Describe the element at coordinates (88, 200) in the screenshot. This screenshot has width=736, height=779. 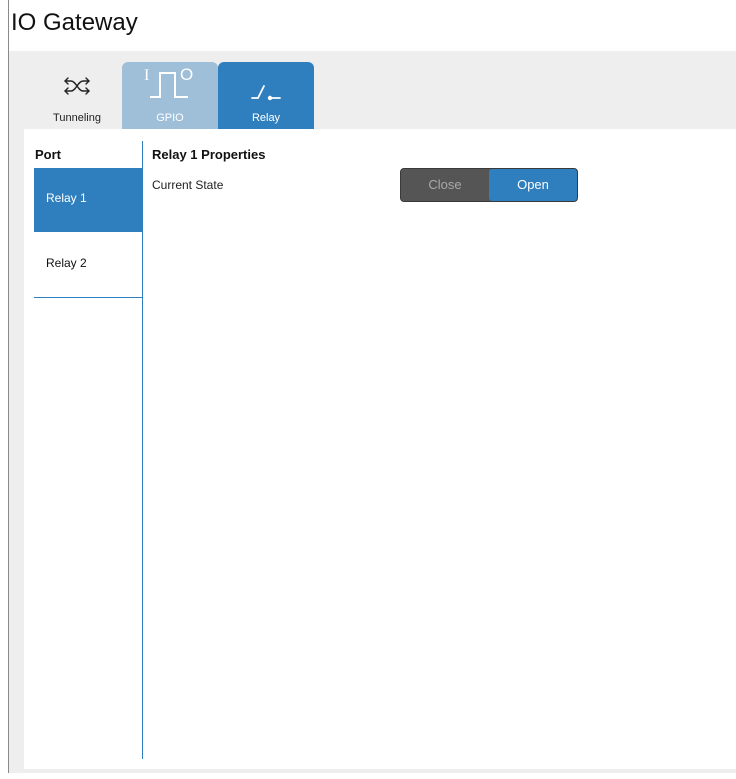
I see `port-item-relay-1: Relay 1` at that location.